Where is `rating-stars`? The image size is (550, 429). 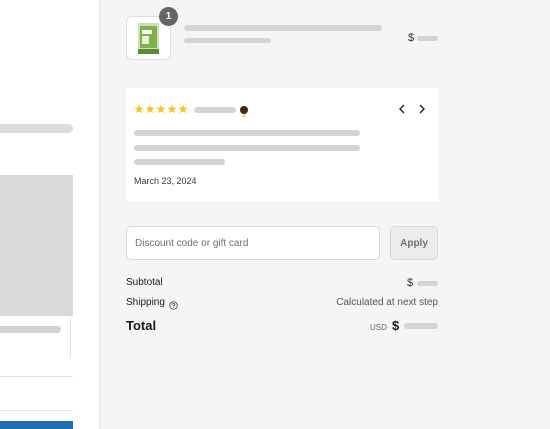 rating-stars is located at coordinates (161, 109).